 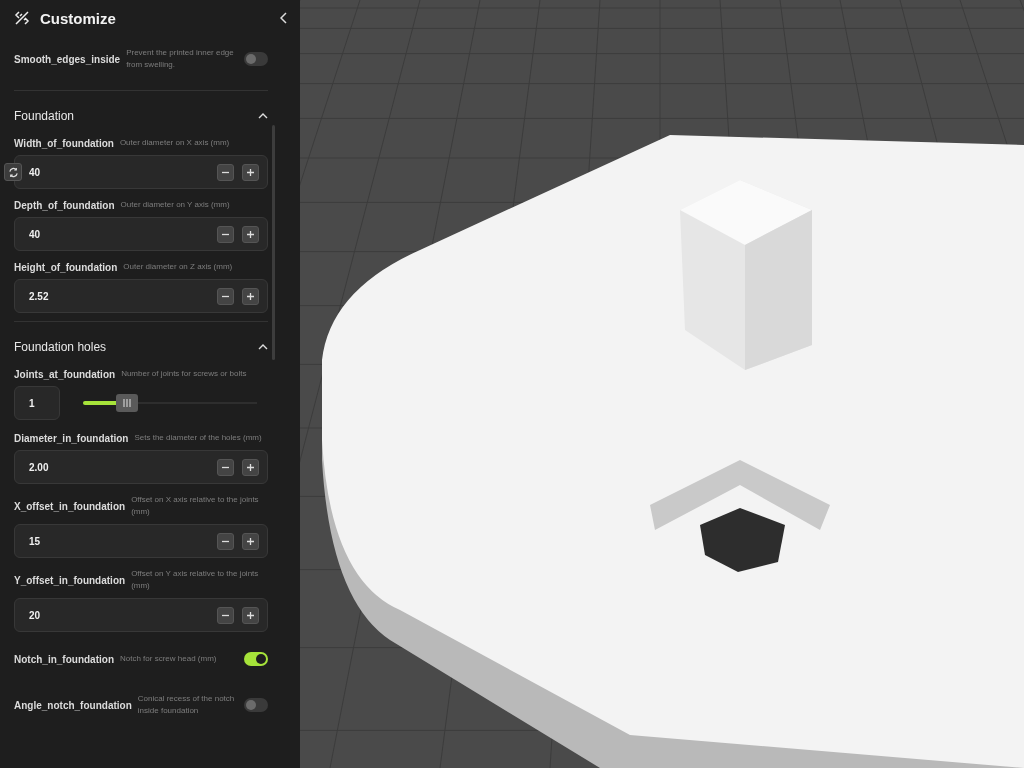 What do you see at coordinates (22, 18) in the screenshot?
I see `ruler-pencil-icon` at bounding box center [22, 18].